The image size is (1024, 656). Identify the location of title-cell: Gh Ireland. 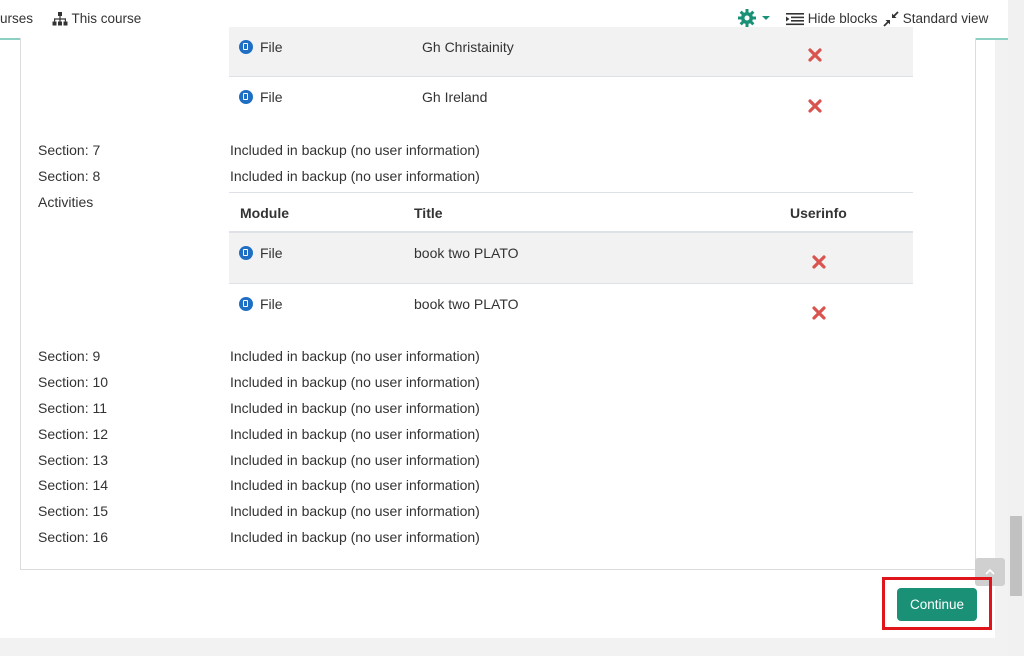
(455, 97).